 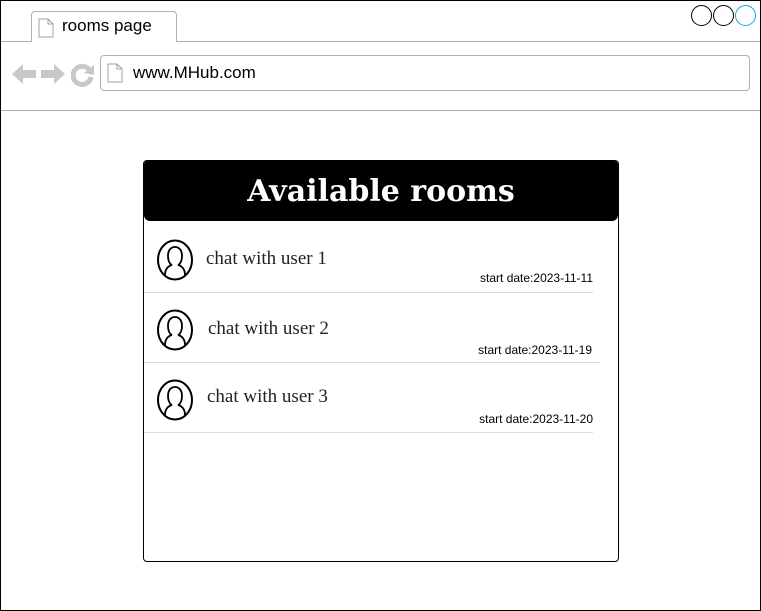 I want to click on start-date-value: 2023-11-11, so click(x=563, y=278).